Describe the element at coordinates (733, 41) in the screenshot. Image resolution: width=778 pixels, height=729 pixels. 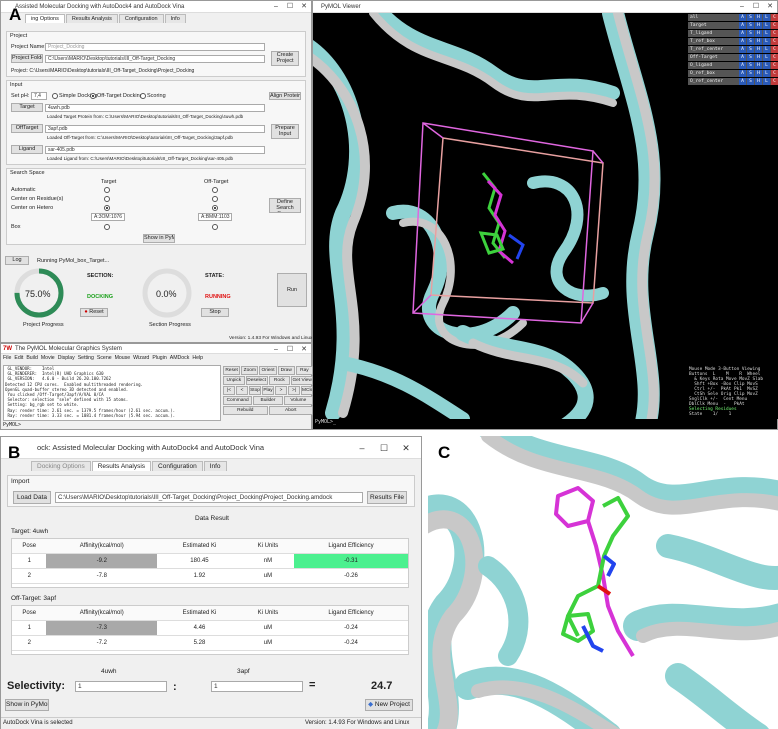
I see `object-row: T_ref_box A S H L C` at that location.